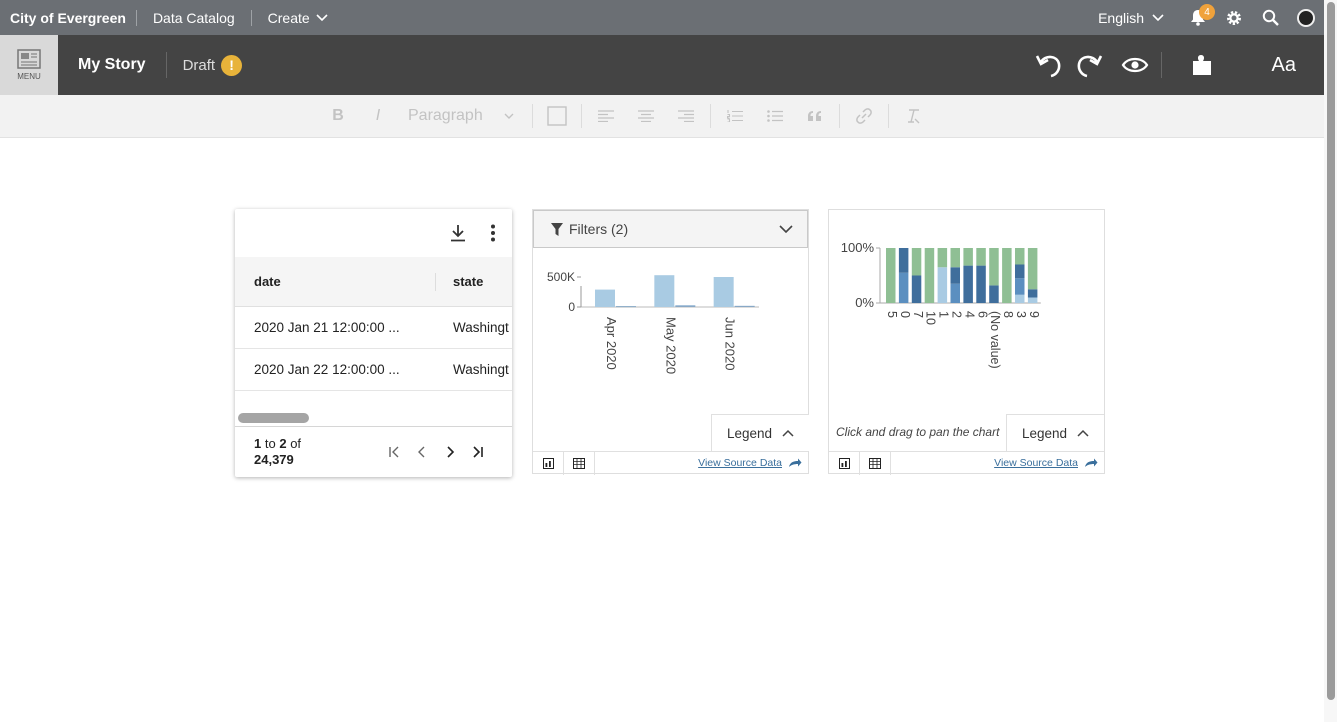 This screenshot has height=722, width=1337. Describe the element at coordinates (995, 340) in the screenshot. I see `x-tick-label: (No value)` at that location.